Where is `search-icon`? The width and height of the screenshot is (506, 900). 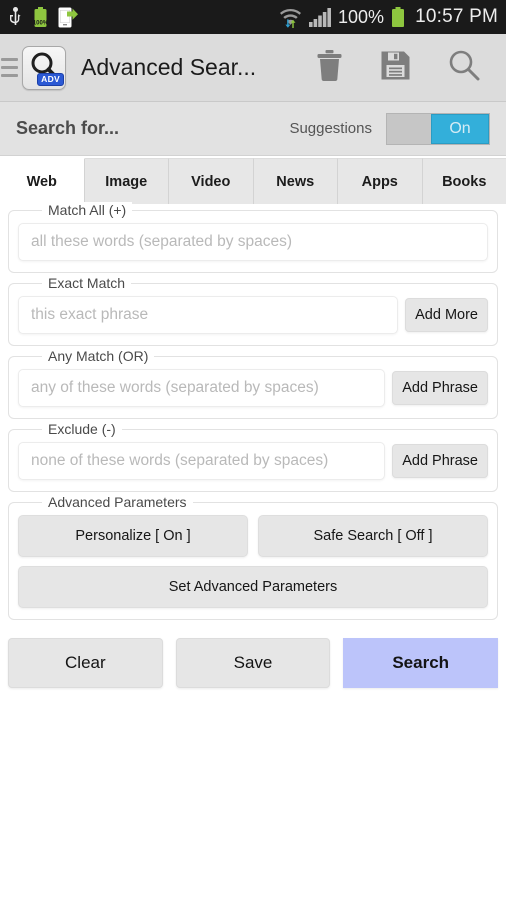
search-icon is located at coordinates (464, 67).